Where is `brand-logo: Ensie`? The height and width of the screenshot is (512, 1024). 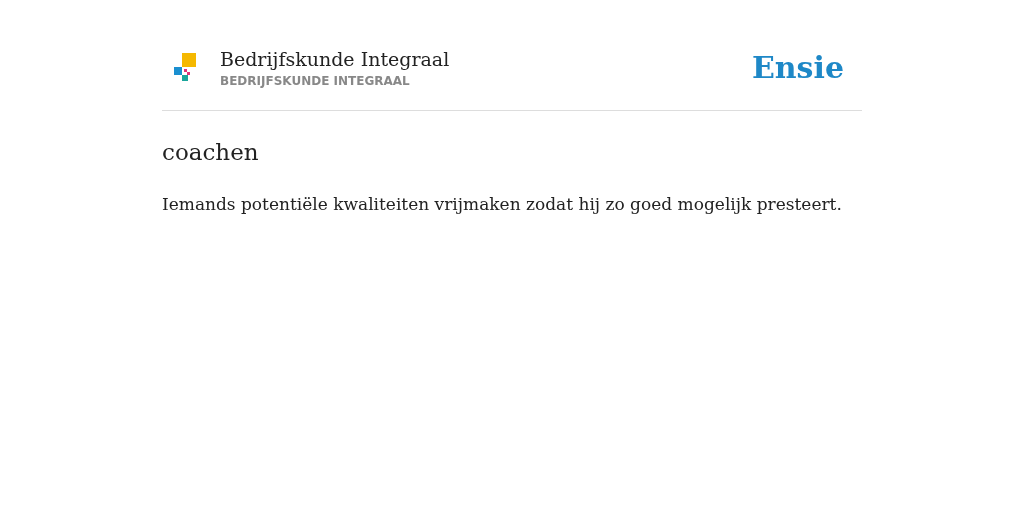 brand-logo: Ensie is located at coordinates (800, 67).